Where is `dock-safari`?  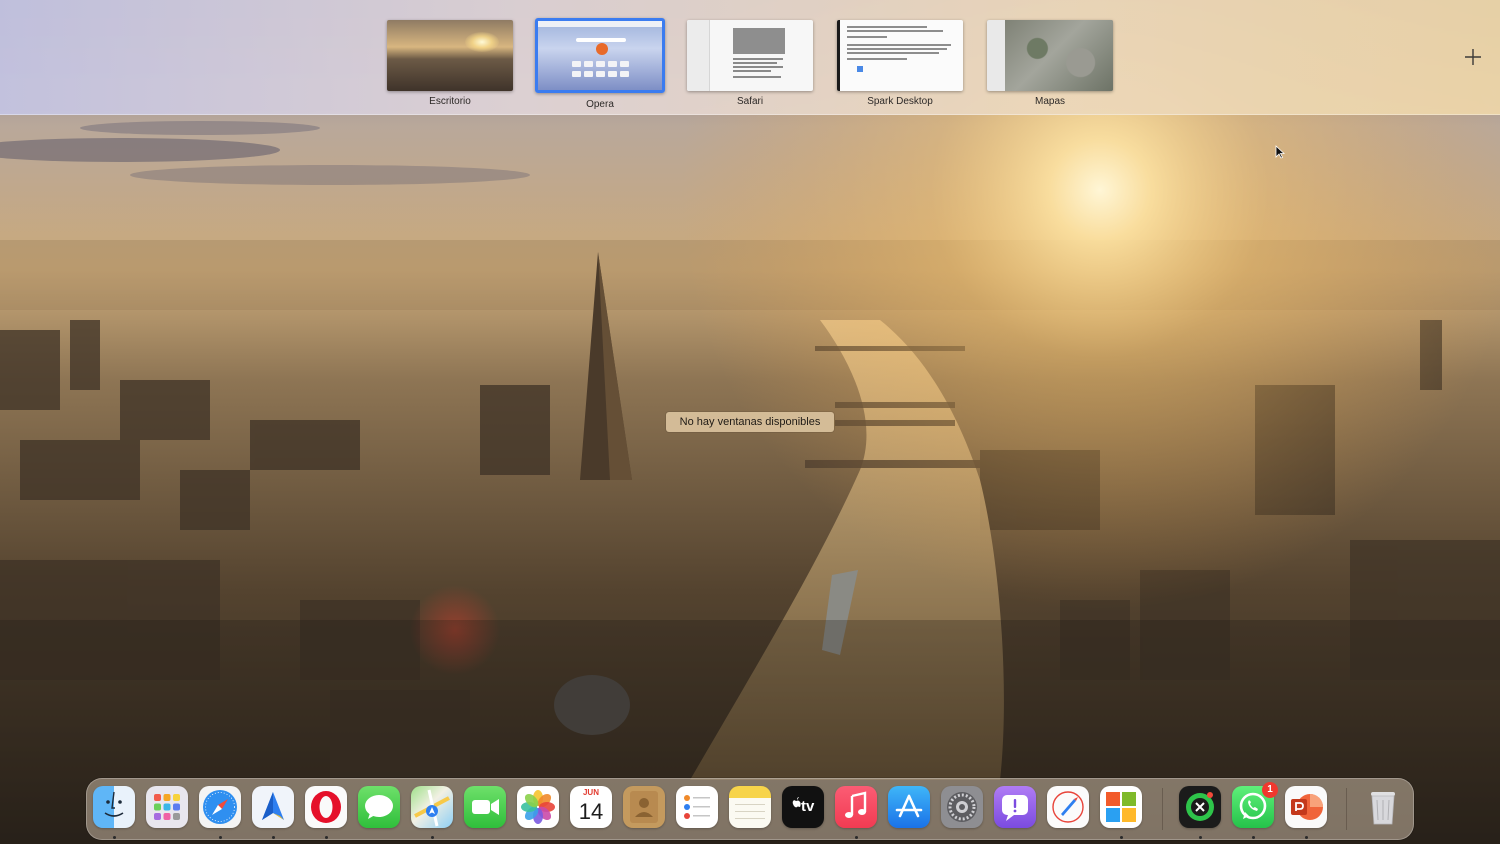
dock-safari is located at coordinates (221, 812).